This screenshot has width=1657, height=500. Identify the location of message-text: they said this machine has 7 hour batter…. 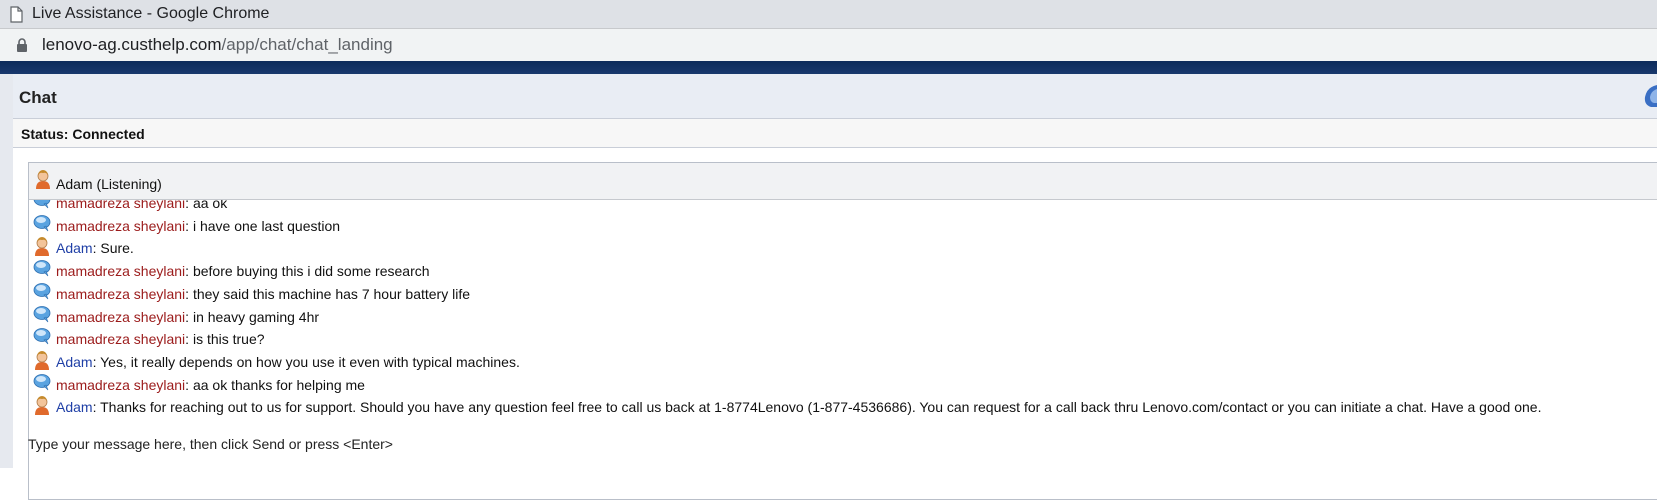
(331, 293).